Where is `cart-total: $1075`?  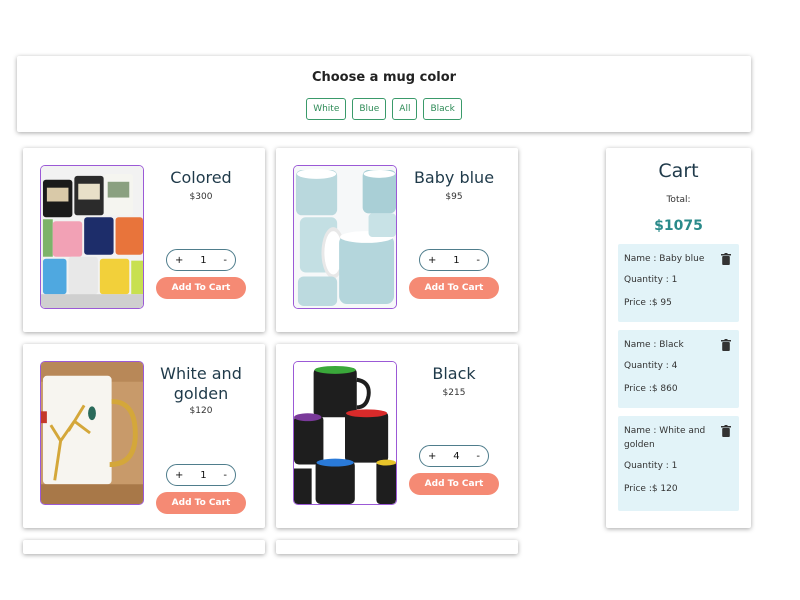 cart-total: $1075 is located at coordinates (678, 226).